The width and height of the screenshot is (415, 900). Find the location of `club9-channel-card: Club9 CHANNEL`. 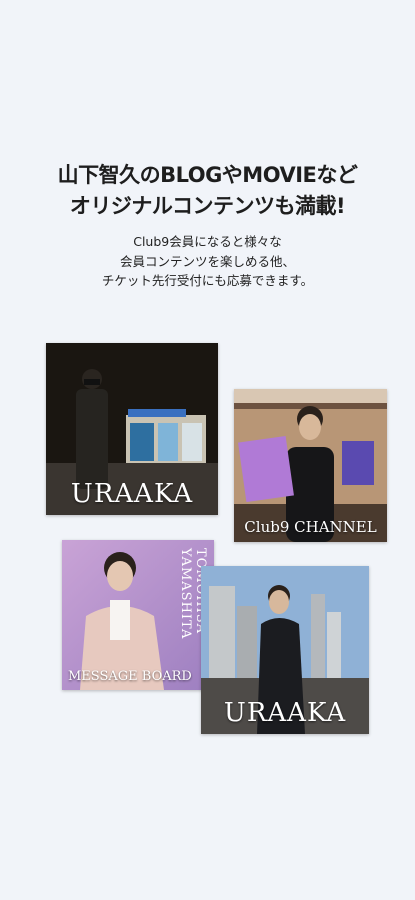

club9-channel-card: Club9 CHANNEL is located at coordinates (310, 465).